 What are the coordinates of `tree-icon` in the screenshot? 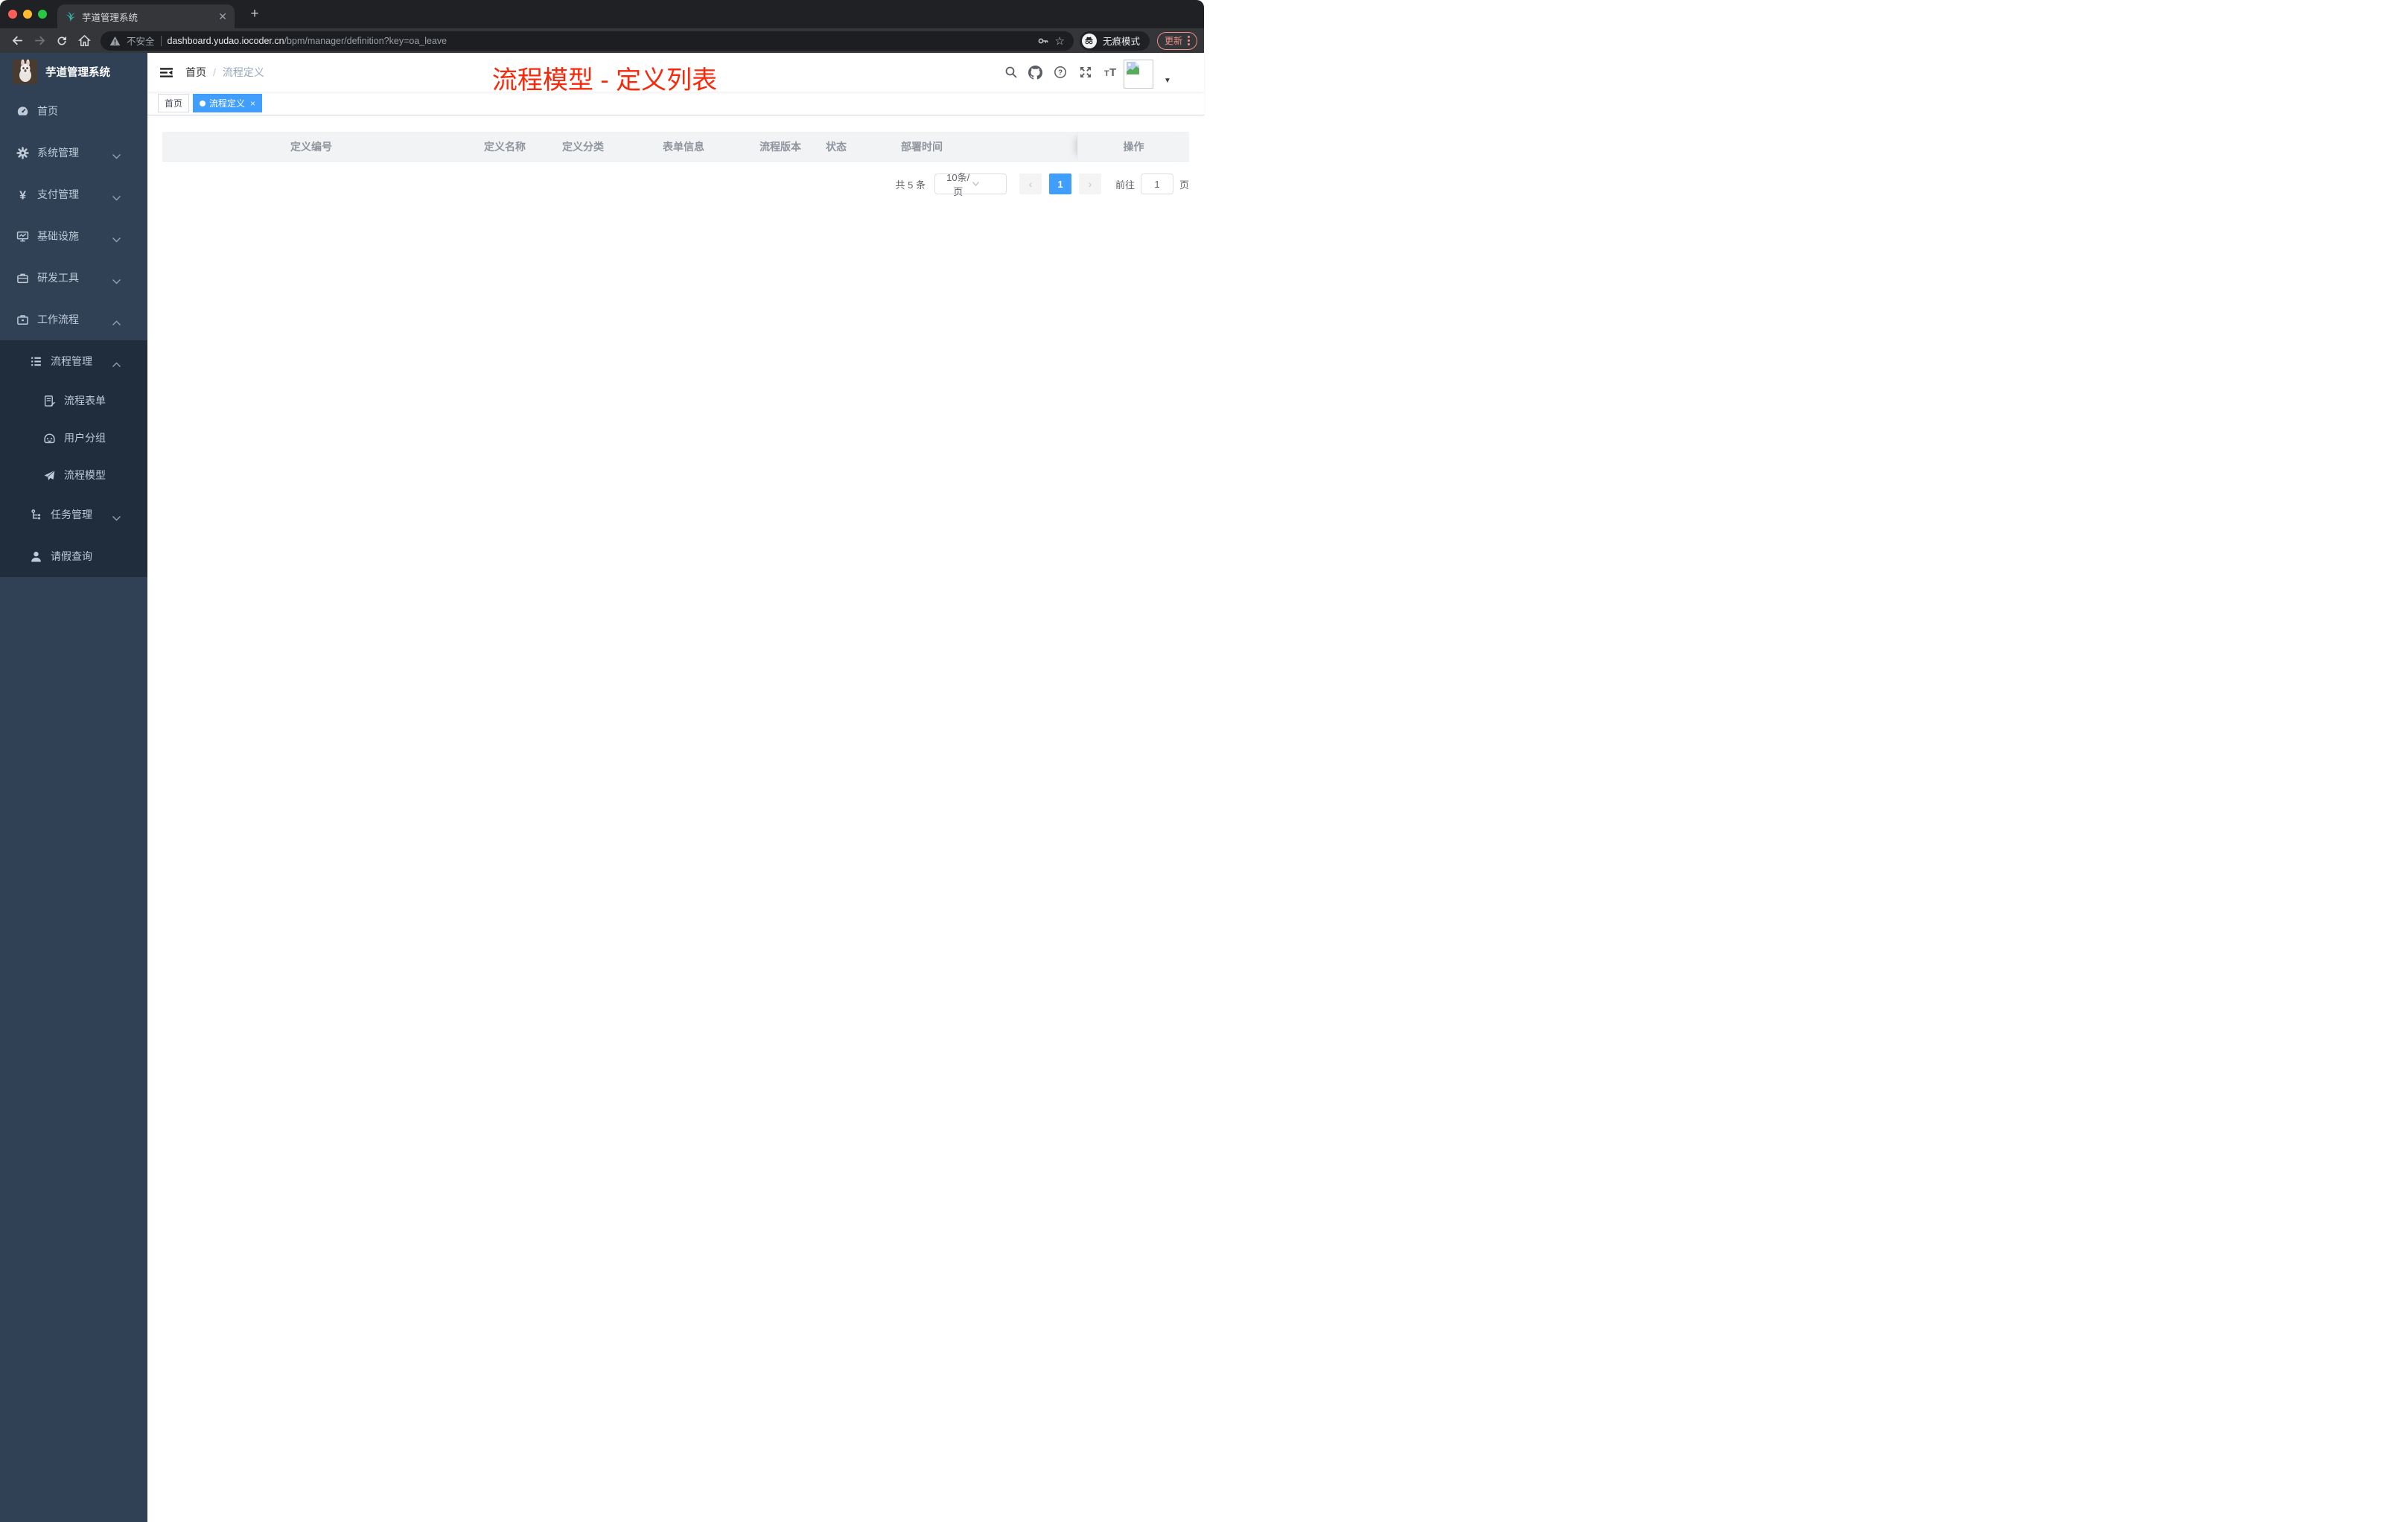 It's located at (40, 515).